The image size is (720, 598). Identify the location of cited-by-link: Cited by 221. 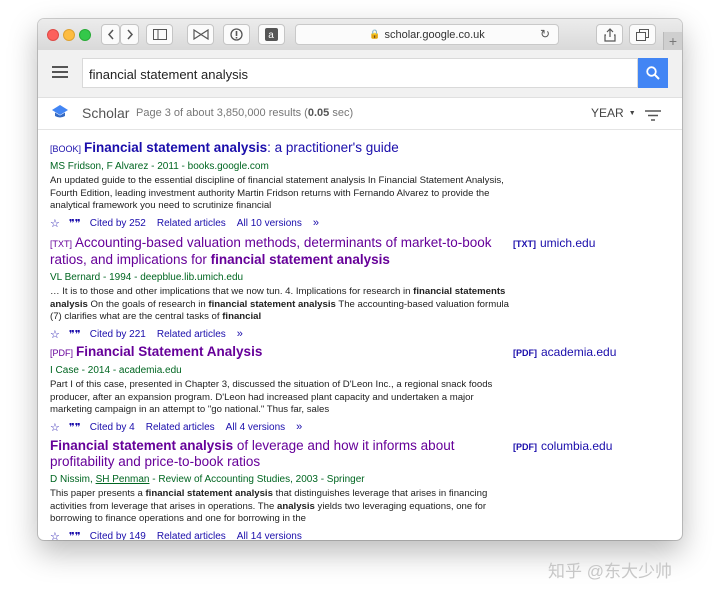
(118, 334).